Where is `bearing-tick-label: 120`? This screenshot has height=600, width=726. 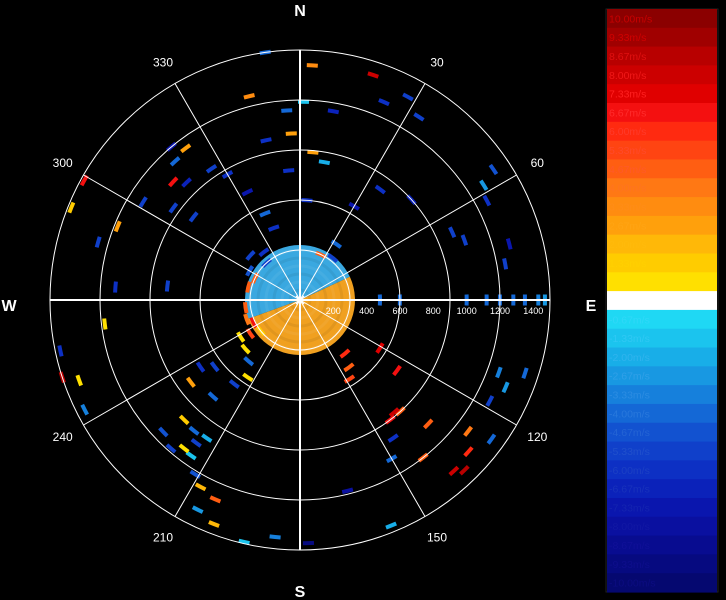
bearing-tick-label: 120 is located at coordinates (537, 437).